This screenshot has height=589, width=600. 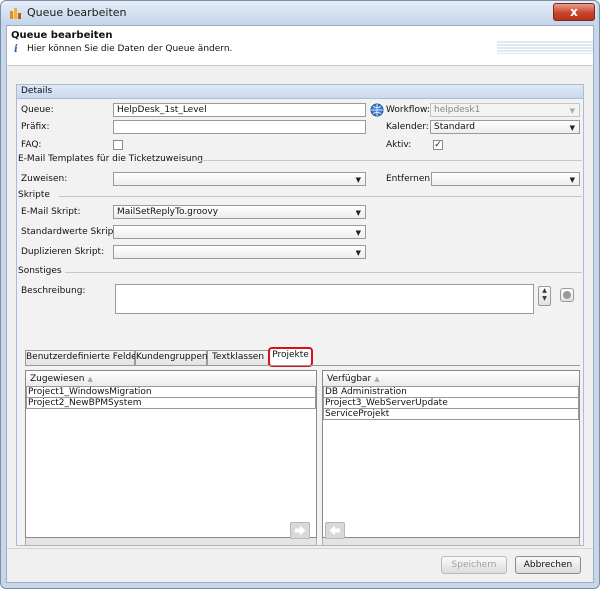 I want to click on spinner-up-icon: ▲, so click(x=544, y=291).